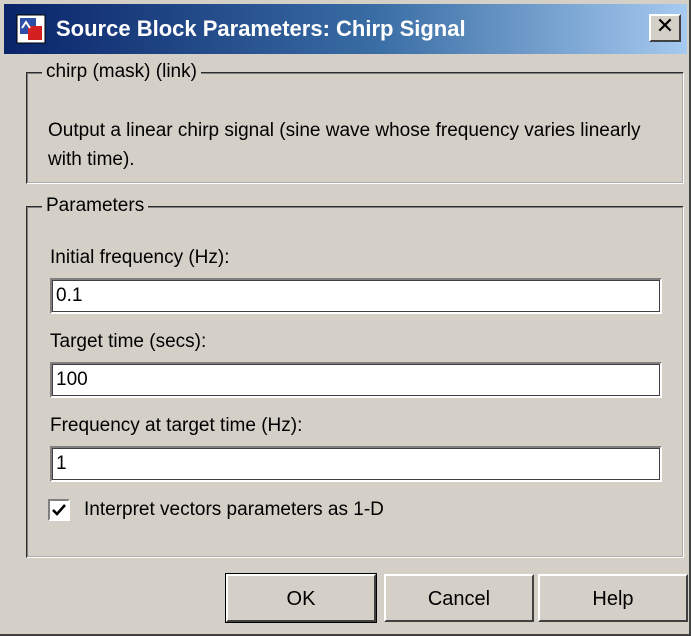 This screenshot has width=691, height=636. What do you see at coordinates (356, 296) in the screenshot?
I see `initial-frequency-input` at bounding box center [356, 296].